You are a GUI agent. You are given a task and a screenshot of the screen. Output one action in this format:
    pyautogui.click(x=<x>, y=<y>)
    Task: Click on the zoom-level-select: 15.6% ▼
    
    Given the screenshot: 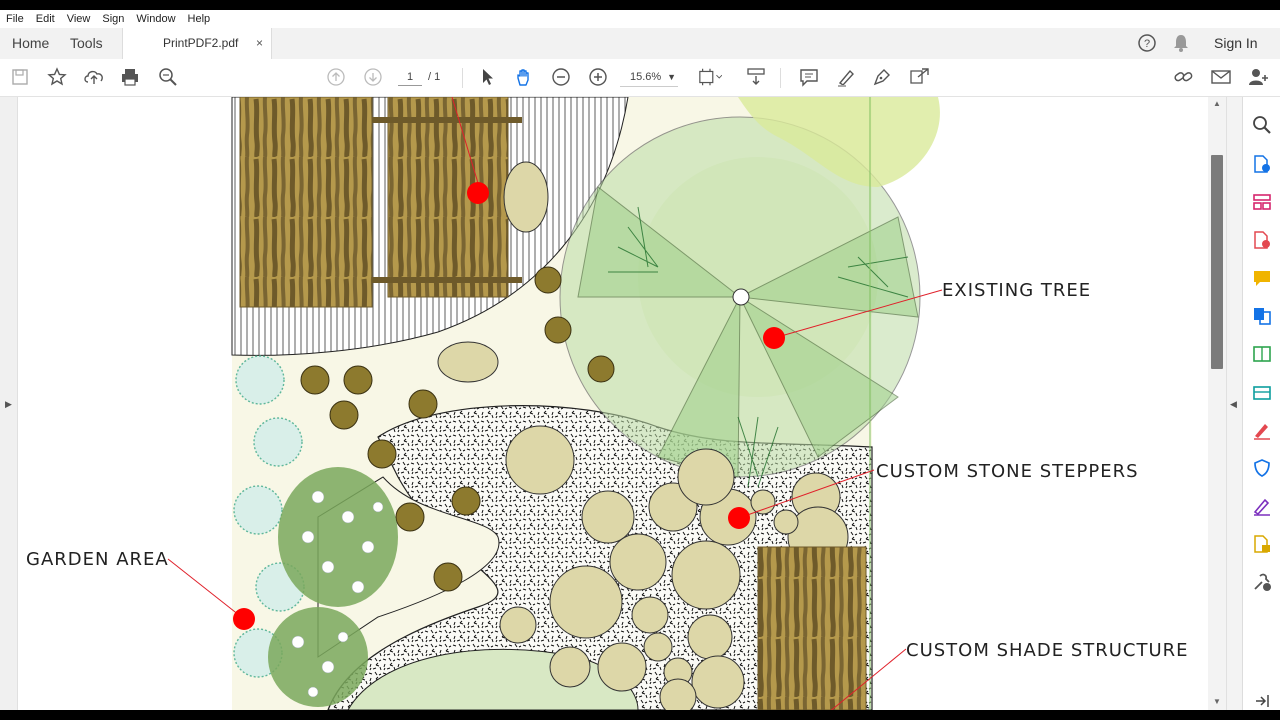 What is the action you would take?
    pyautogui.click(x=649, y=77)
    